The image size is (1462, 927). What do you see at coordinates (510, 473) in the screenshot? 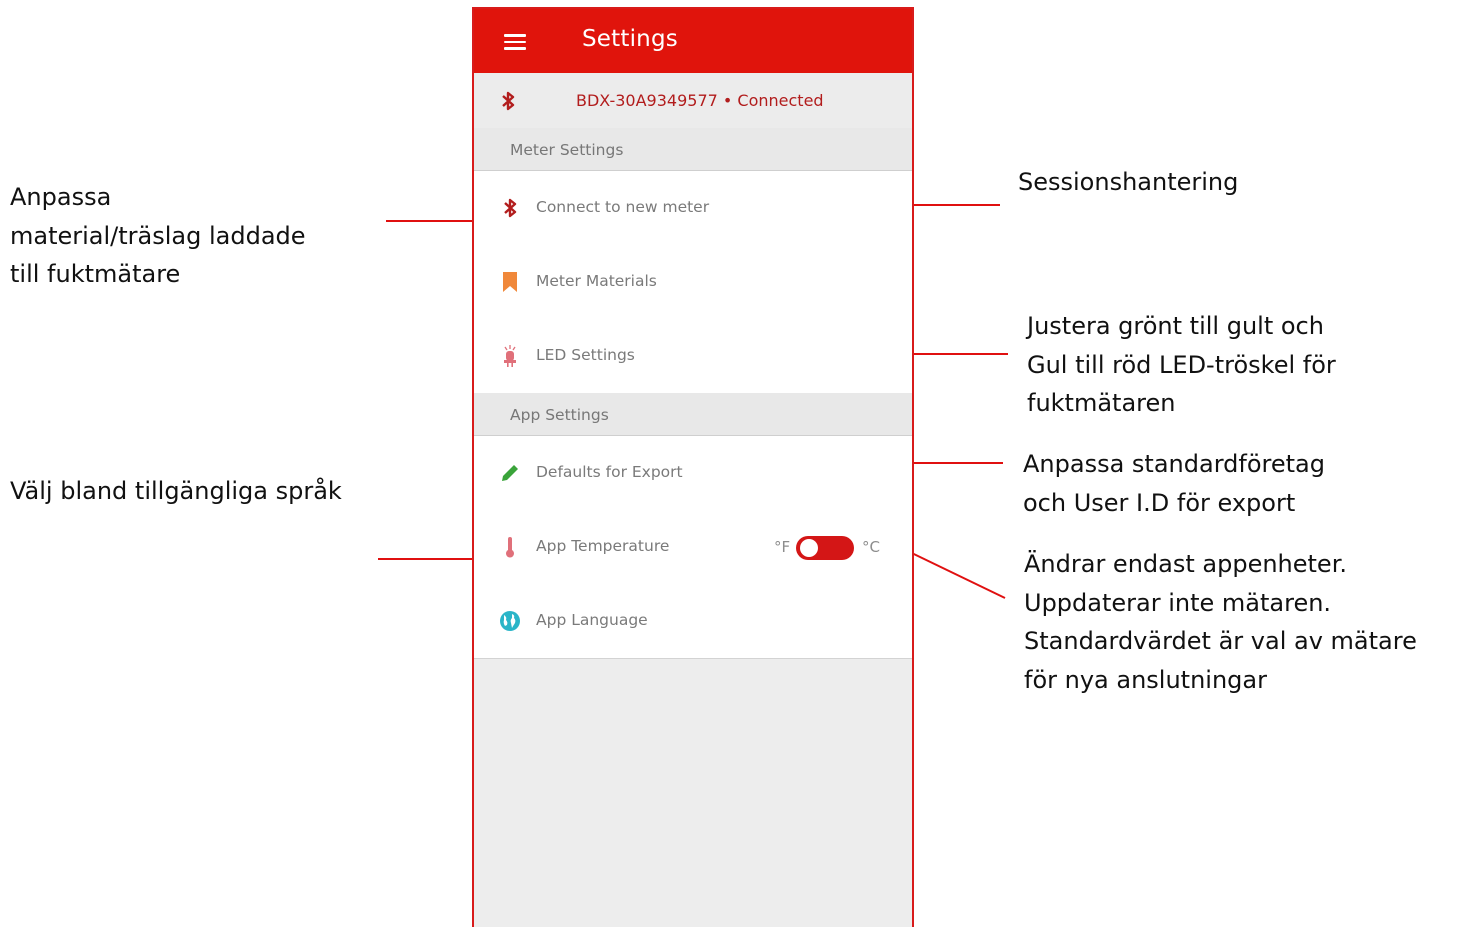
I see `pencil-icon` at bounding box center [510, 473].